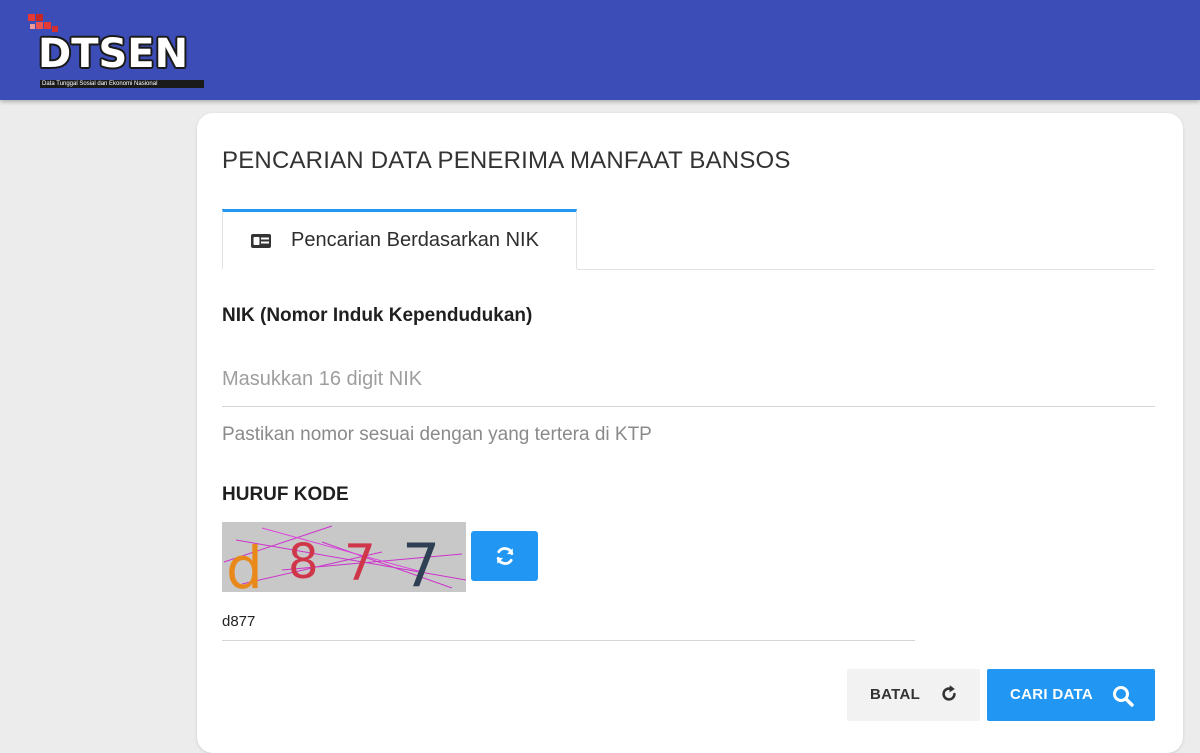 The image size is (1200, 753). Describe the element at coordinates (688, 380) in the screenshot. I see `nik-input` at that location.